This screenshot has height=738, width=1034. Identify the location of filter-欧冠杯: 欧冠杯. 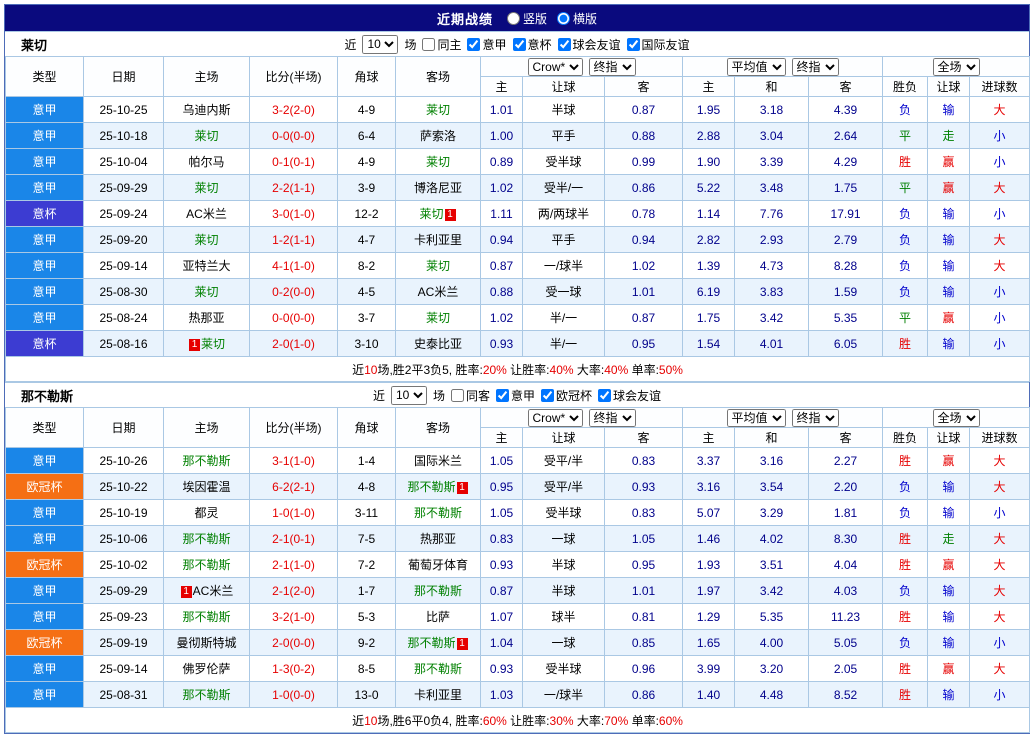
(566, 395).